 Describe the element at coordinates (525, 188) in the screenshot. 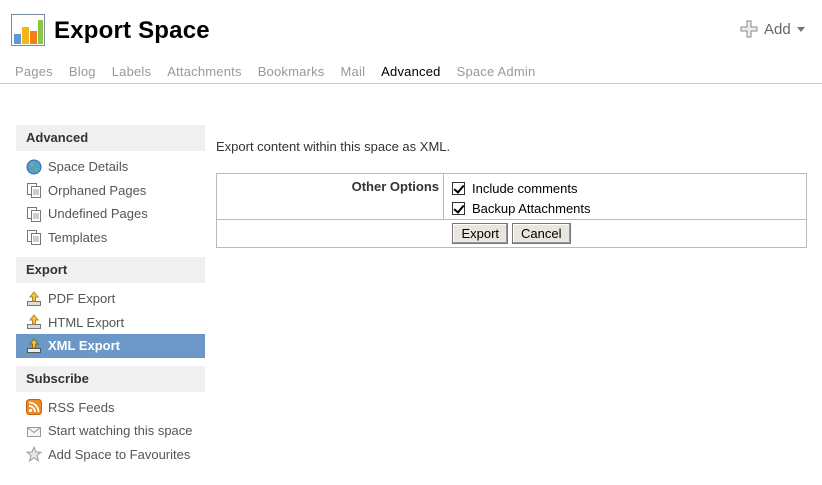

I see `include-comments-label: Include comments` at that location.